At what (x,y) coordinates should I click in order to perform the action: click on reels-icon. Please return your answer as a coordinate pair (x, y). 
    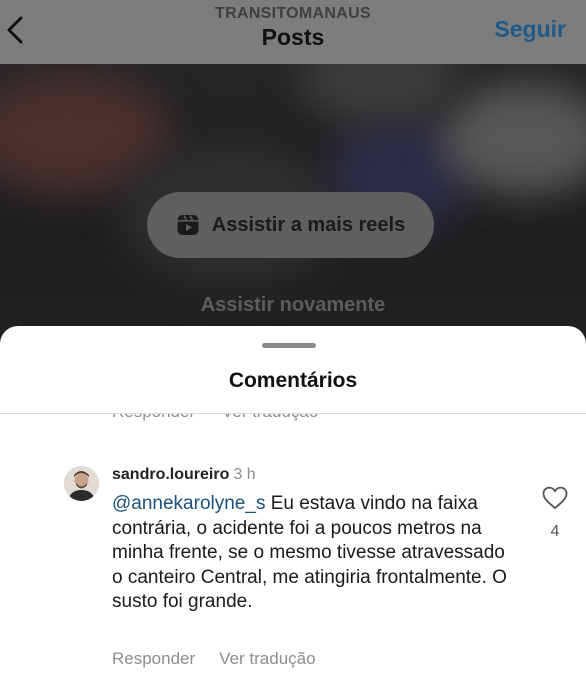
    Looking at the image, I should click on (188, 225).